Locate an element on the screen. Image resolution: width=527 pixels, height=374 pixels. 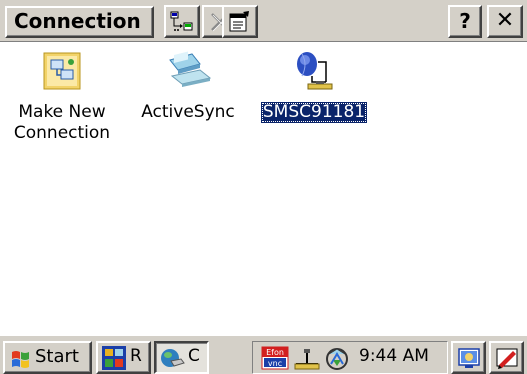
properties-button is located at coordinates (240, 21).